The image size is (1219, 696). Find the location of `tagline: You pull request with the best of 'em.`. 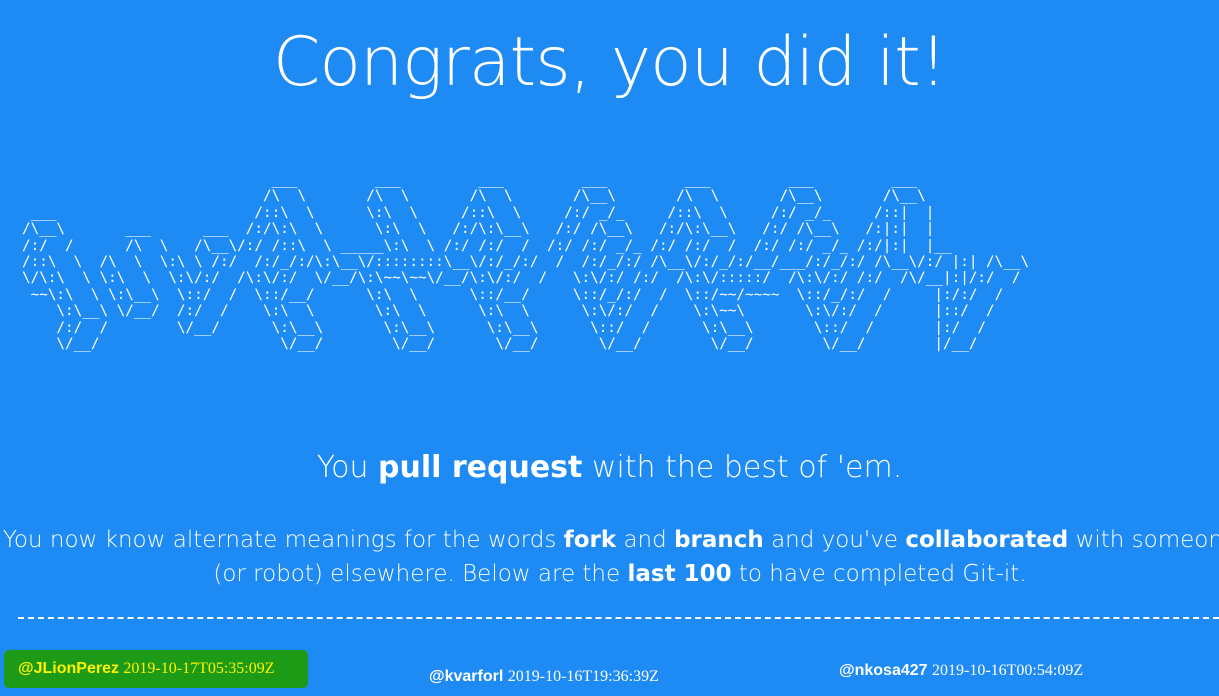

tagline: You pull request with the best of 'em. is located at coordinates (609, 467).